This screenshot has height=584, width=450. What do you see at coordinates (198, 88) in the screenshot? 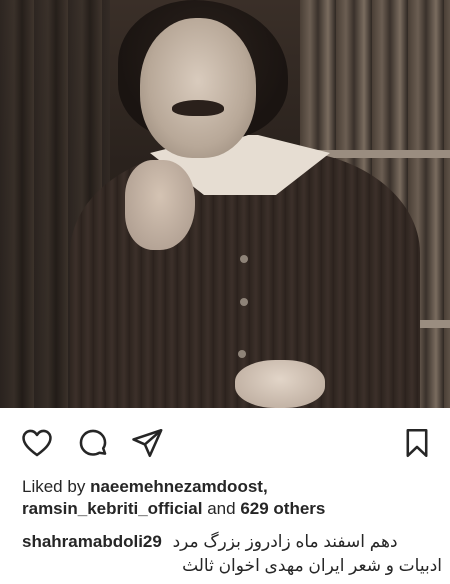
I see `face` at bounding box center [198, 88].